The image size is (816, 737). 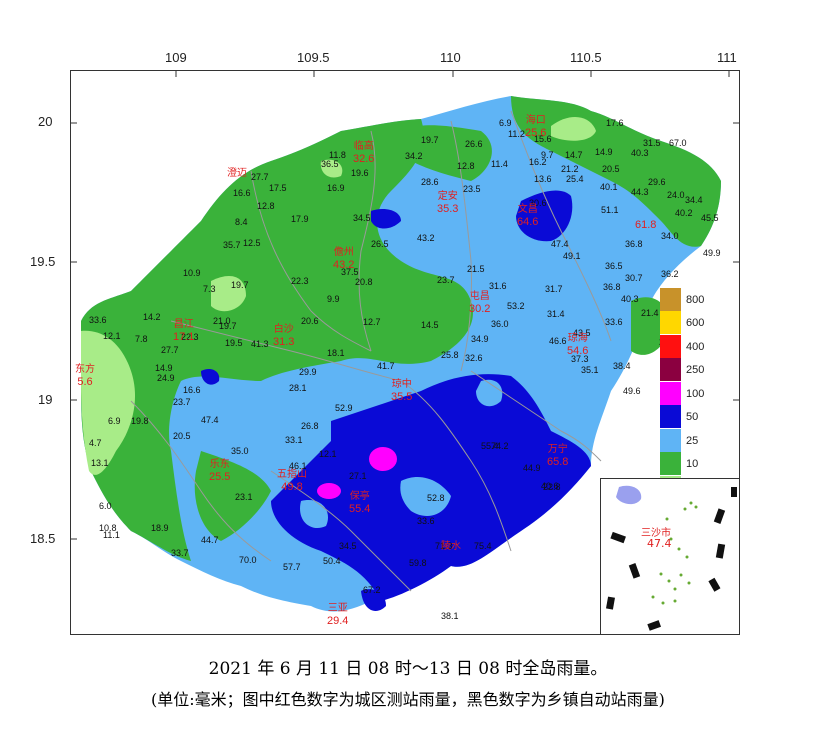 What do you see at coordinates (237, 174) in the screenshot?
I see `city-station: 澄迈` at bounding box center [237, 174].